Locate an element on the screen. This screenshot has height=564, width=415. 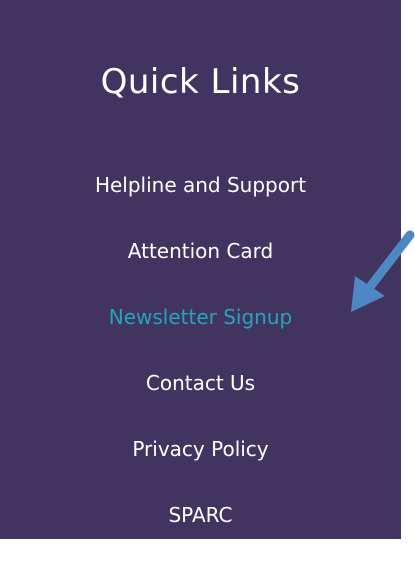
list-item: SPARC is located at coordinates (200, 531).